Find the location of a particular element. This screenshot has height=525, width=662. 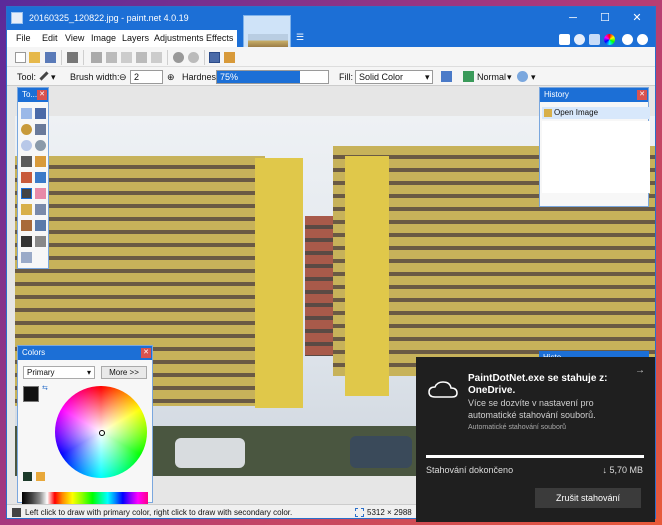

recolor-icon is located at coordinates (40, 225).